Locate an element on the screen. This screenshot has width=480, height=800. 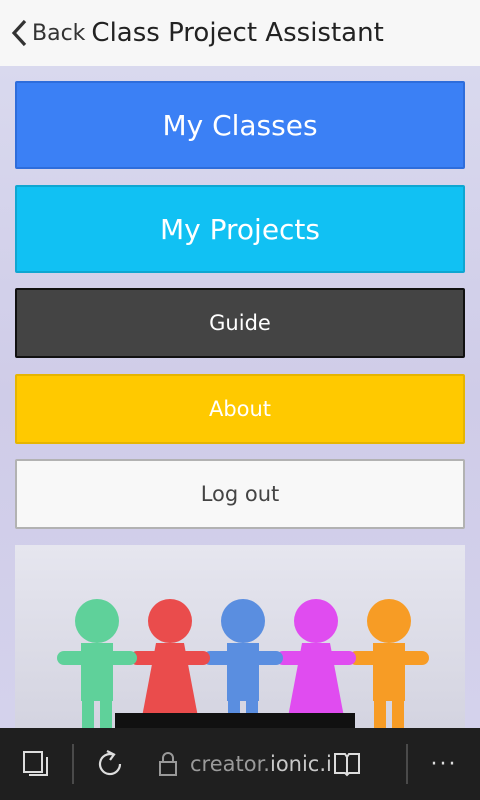
refresh-icon is located at coordinates (110, 764).